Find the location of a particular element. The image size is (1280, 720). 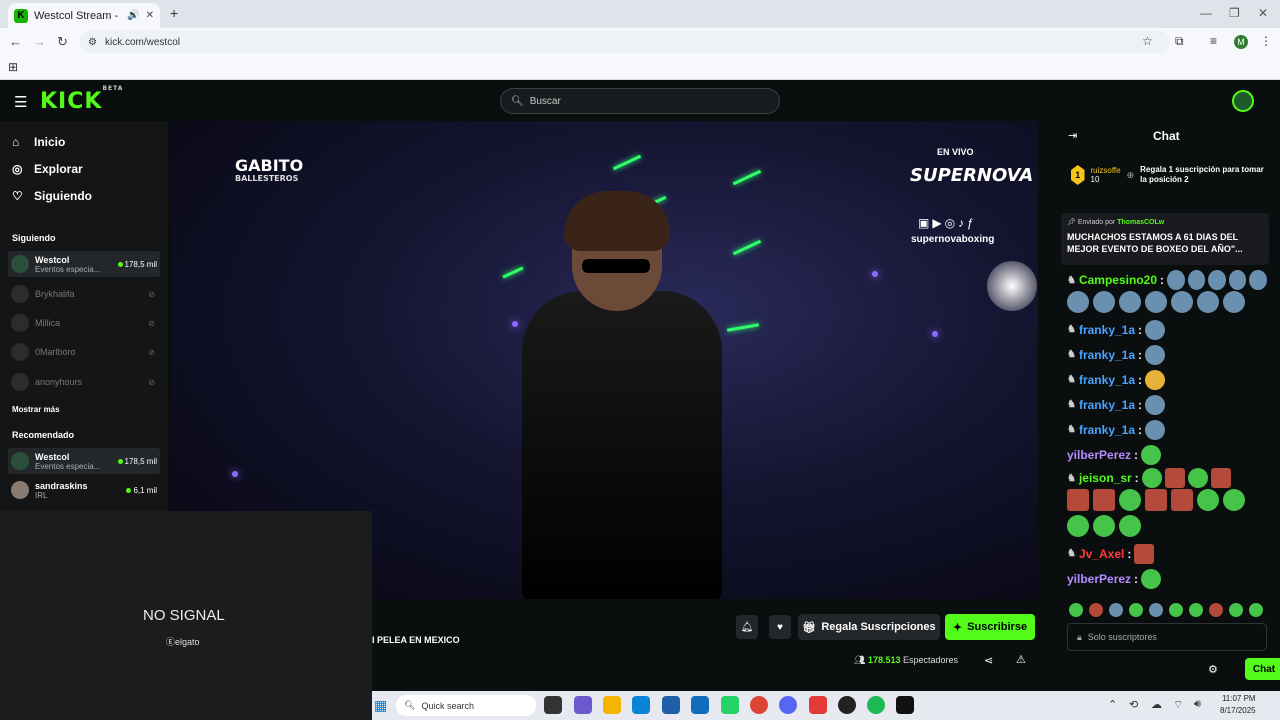

send-chat-button: Chat is located at coordinates (1262, 669).